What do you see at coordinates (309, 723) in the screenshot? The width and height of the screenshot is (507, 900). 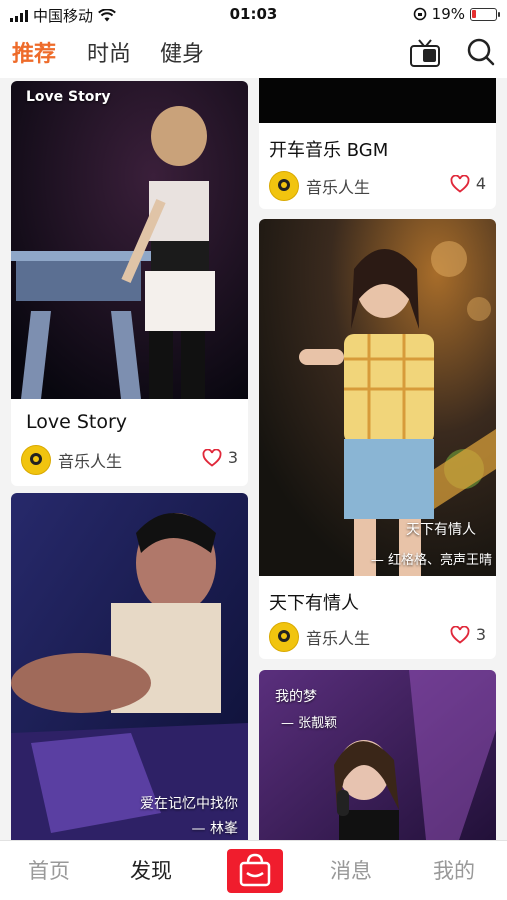 I see `cover-overlay-artist: — 张靓颖` at bounding box center [309, 723].